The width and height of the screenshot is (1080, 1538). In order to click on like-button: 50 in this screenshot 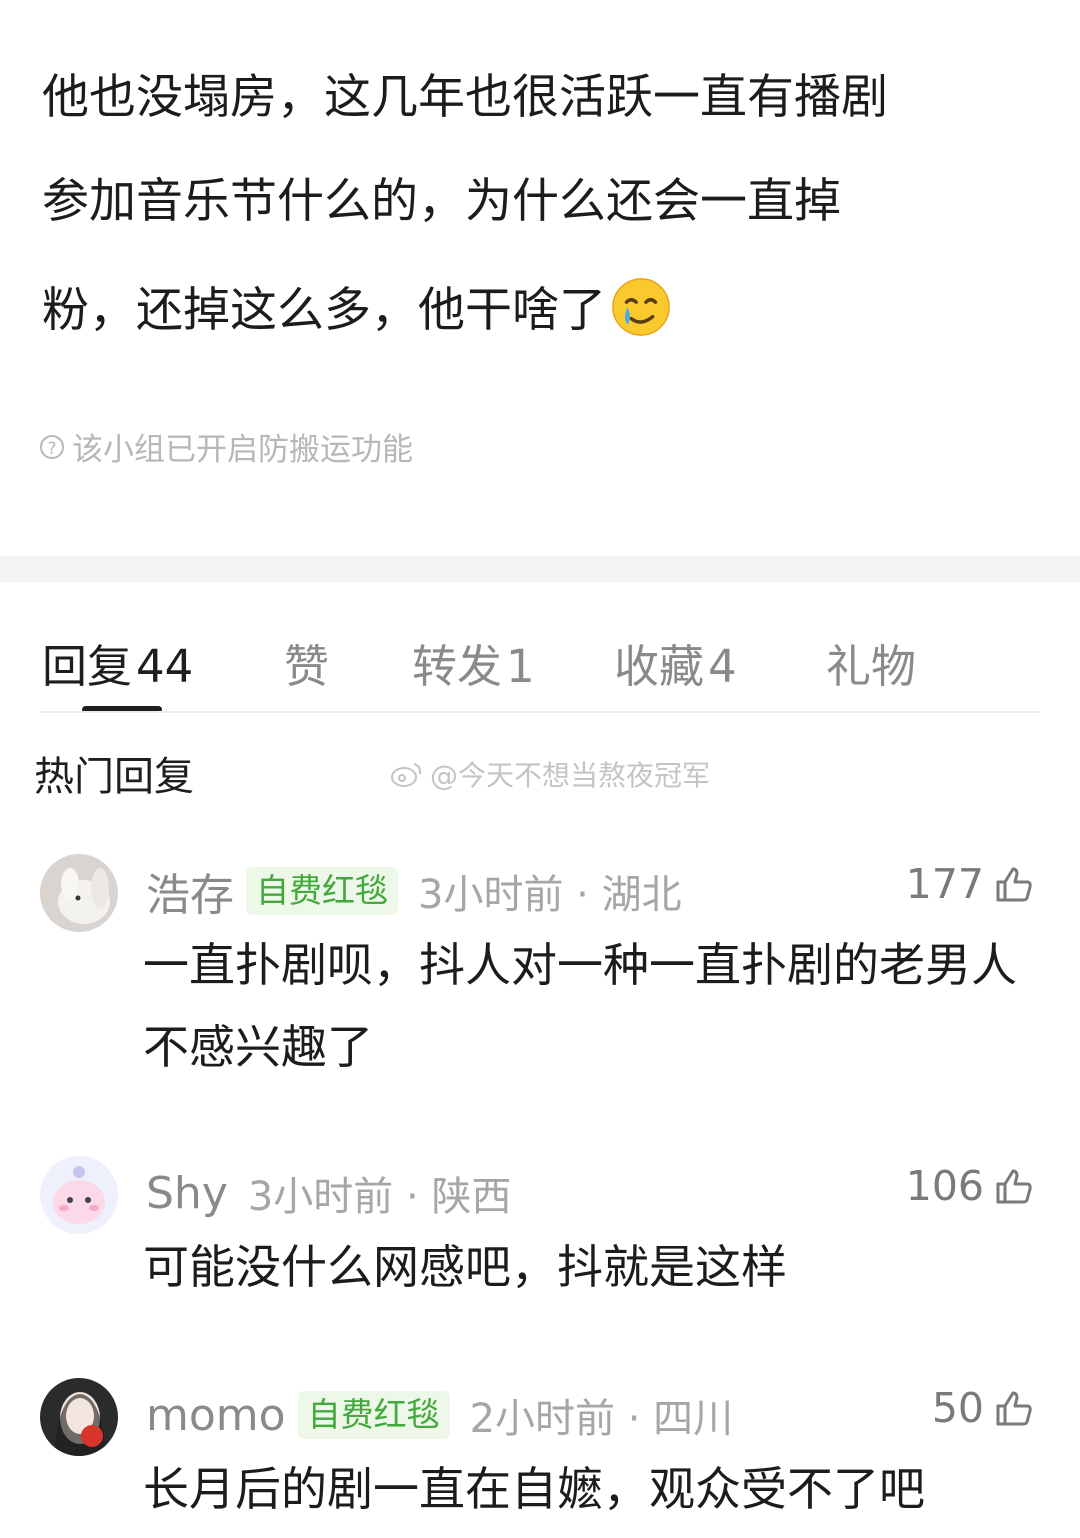, I will do `click(984, 1408)`.